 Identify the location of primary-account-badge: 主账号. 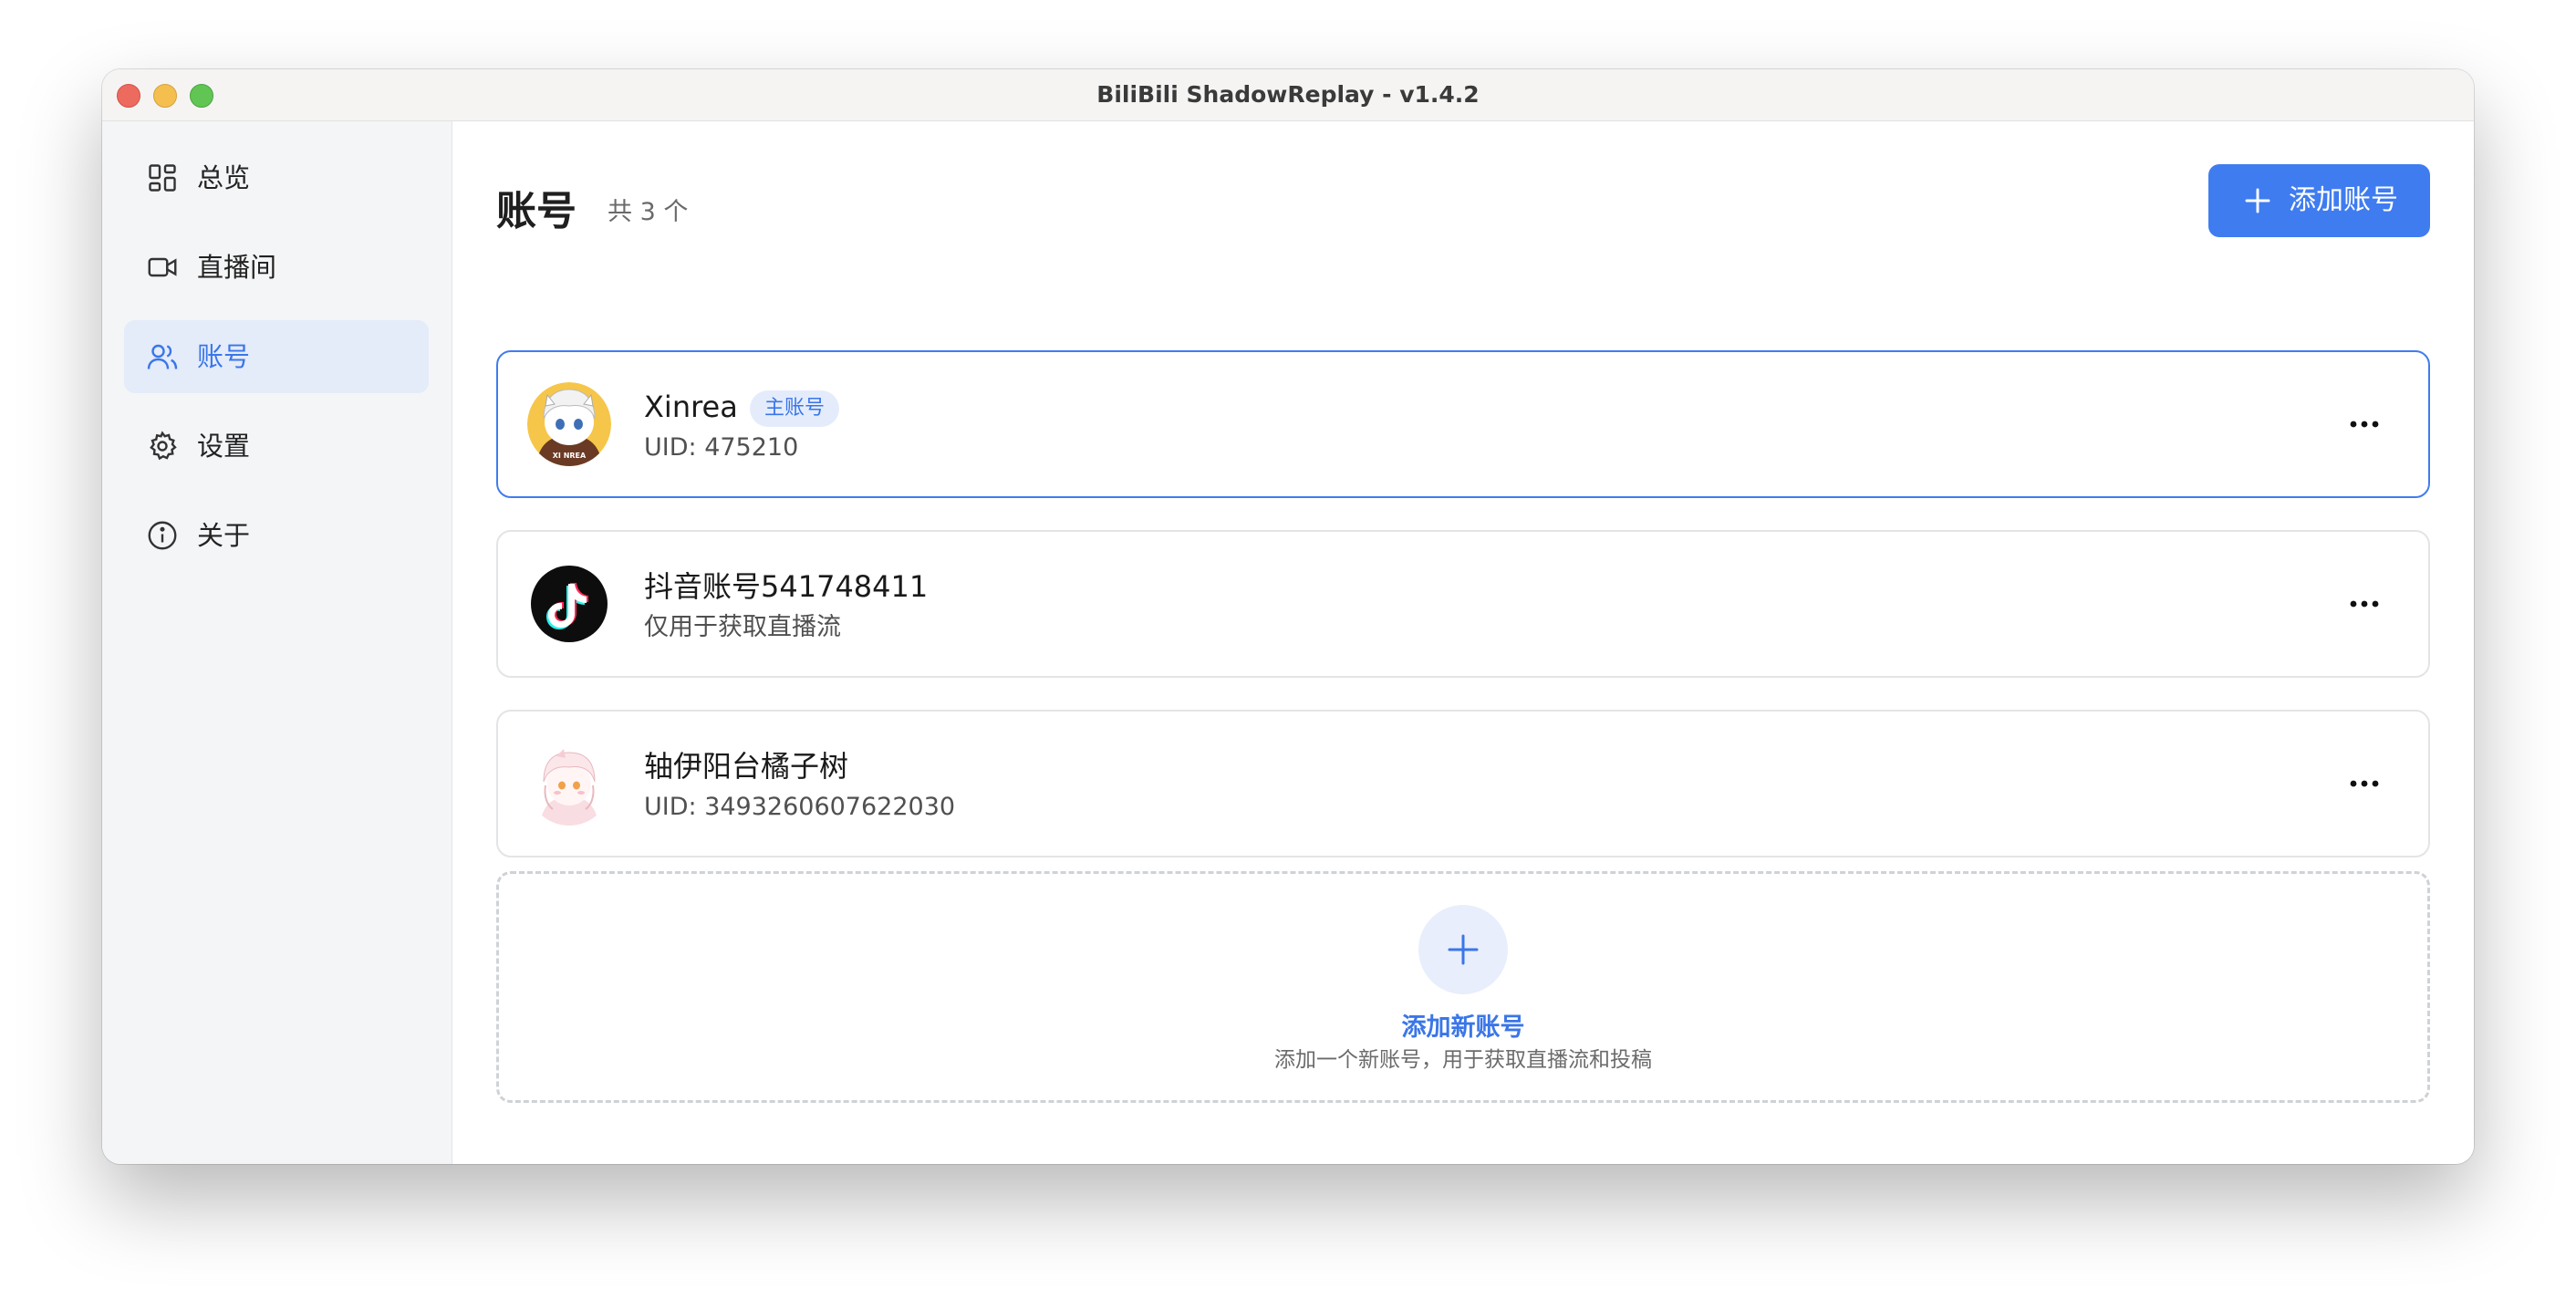
(795, 408).